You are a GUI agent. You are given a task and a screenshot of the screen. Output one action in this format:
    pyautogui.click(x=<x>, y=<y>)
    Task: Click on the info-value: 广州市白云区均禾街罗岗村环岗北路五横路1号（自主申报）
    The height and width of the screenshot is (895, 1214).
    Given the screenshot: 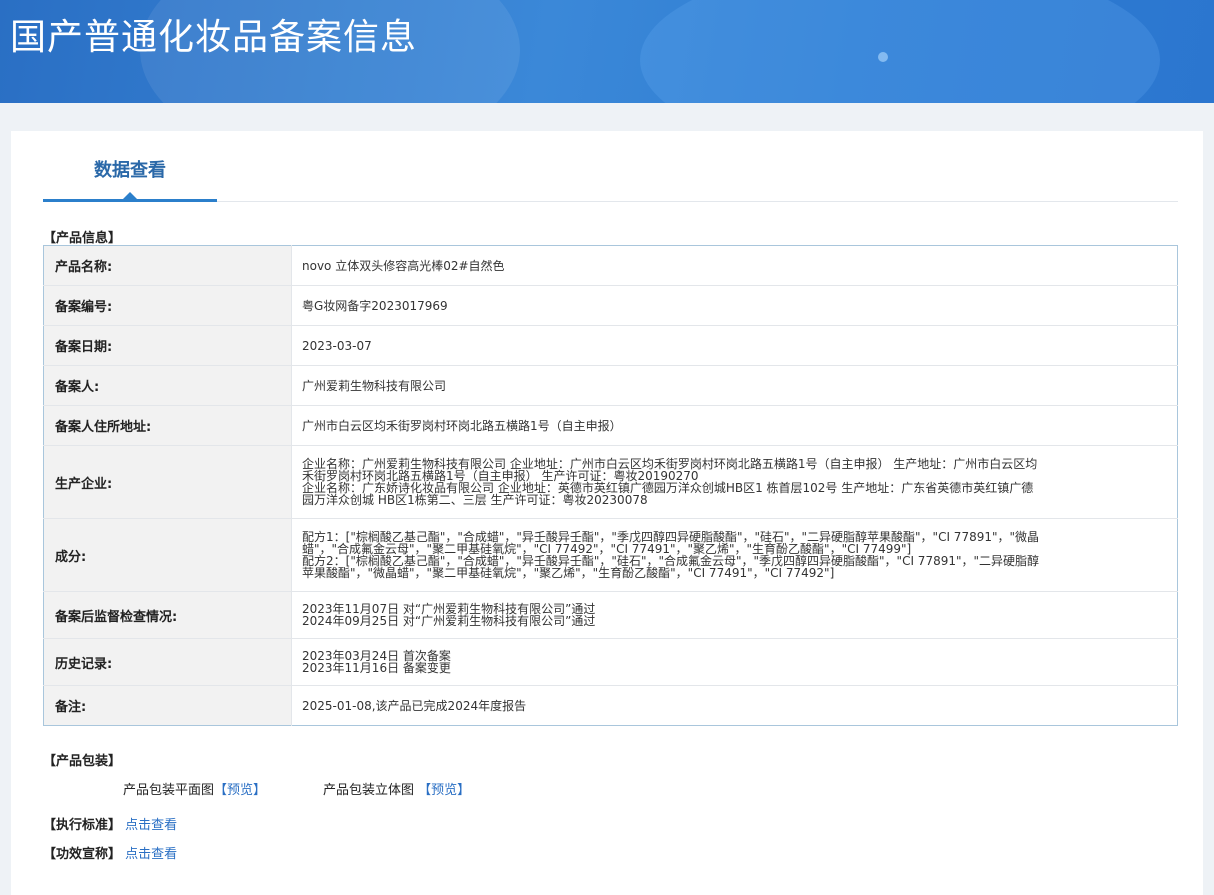 What is the action you would take?
    pyautogui.click(x=734, y=425)
    